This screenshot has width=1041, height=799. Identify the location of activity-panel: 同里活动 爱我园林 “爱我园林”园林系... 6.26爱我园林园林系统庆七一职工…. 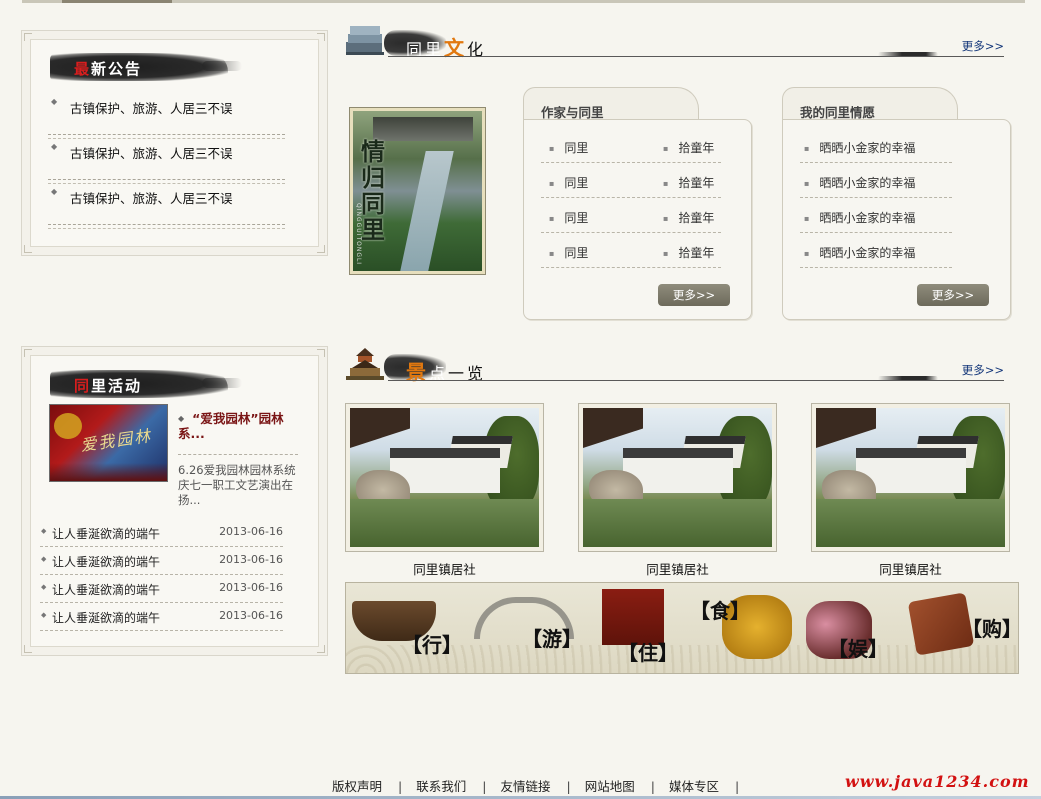
(174, 501).